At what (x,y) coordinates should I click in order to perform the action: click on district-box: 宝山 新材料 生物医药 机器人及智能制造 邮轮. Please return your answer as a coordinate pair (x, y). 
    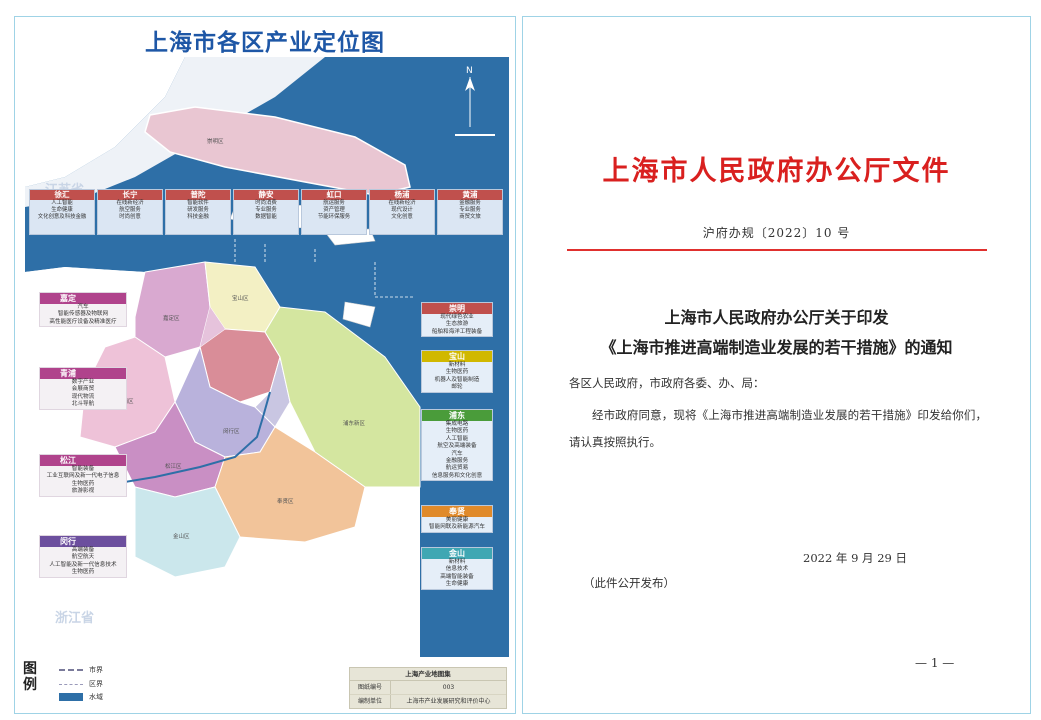
    Looking at the image, I should click on (457, 371).